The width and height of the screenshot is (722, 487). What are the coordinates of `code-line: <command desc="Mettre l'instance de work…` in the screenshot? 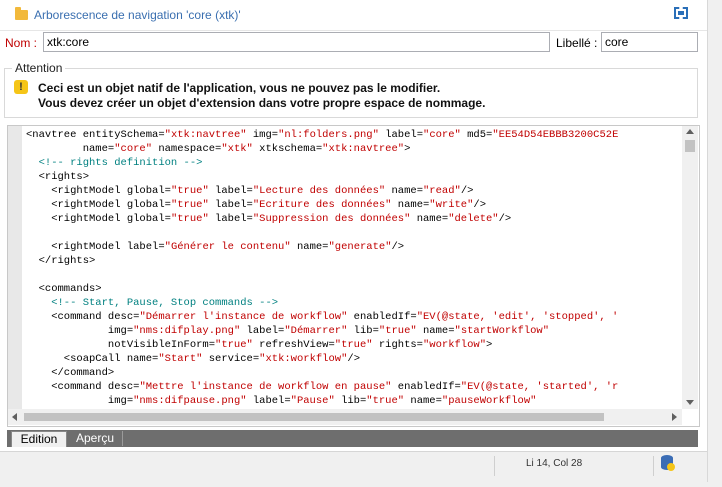 It's located at (322, 387).